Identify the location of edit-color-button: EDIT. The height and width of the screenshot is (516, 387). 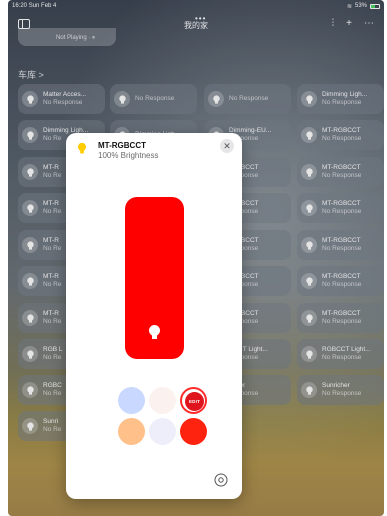
(193, 400).